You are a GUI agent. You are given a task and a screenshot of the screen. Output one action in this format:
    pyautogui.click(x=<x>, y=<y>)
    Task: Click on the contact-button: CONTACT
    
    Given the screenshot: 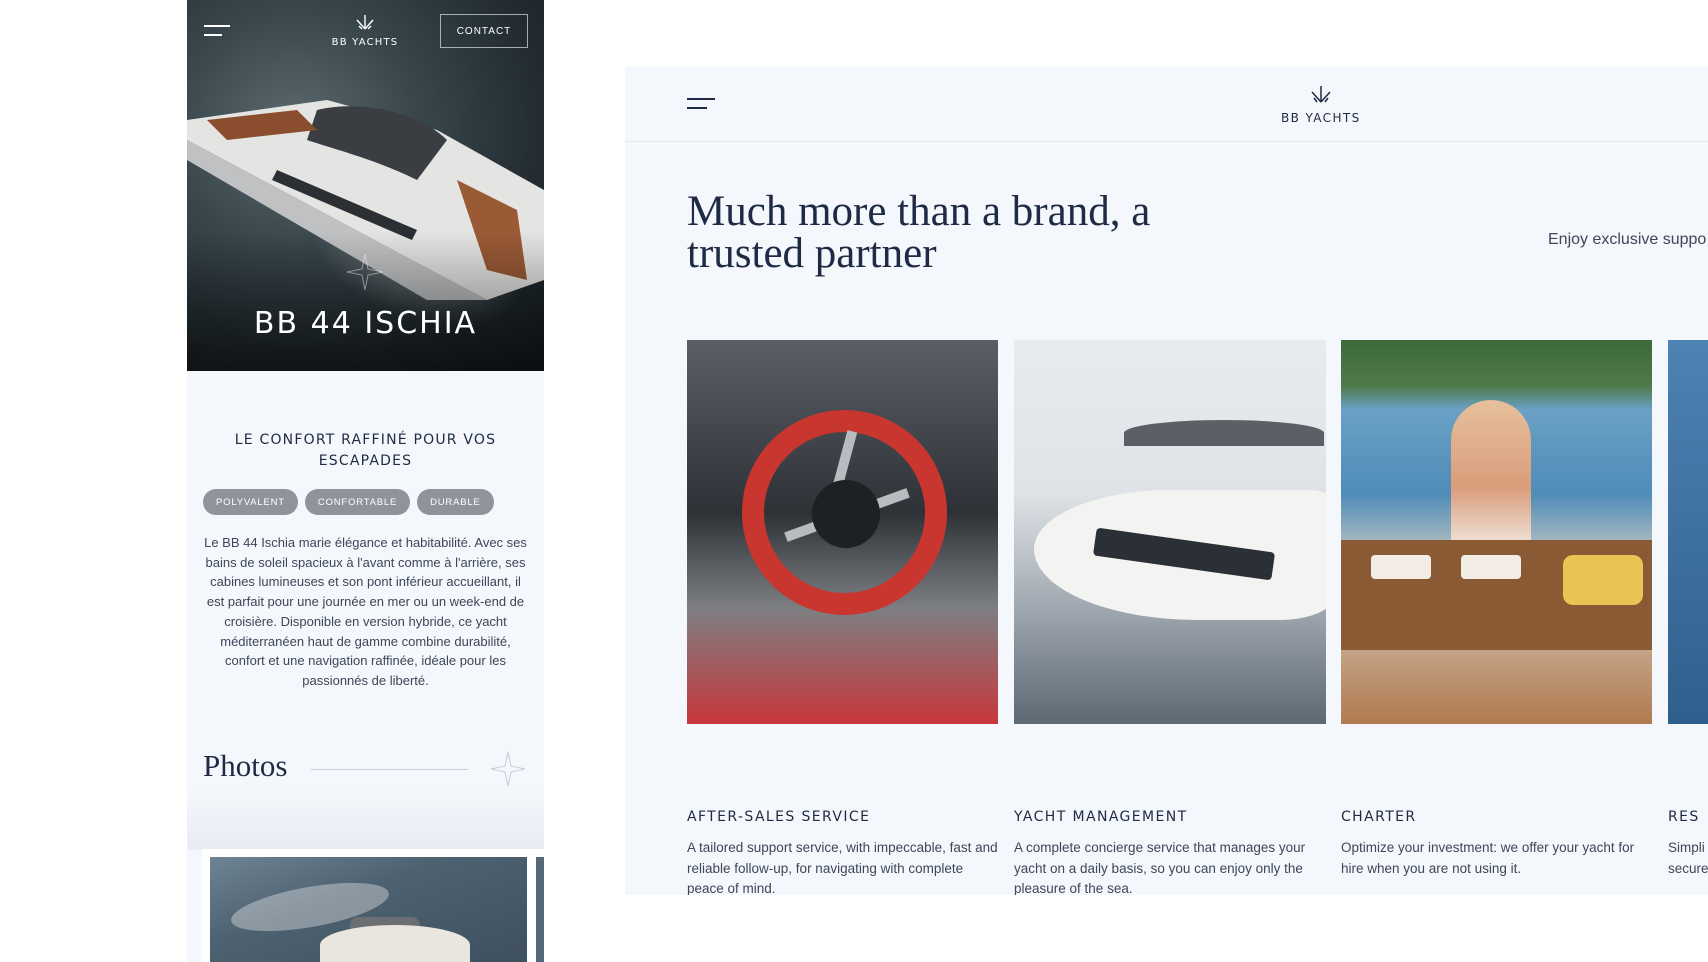 What is the action you would take?
    pyautogui.click(x=484, y=31)
    